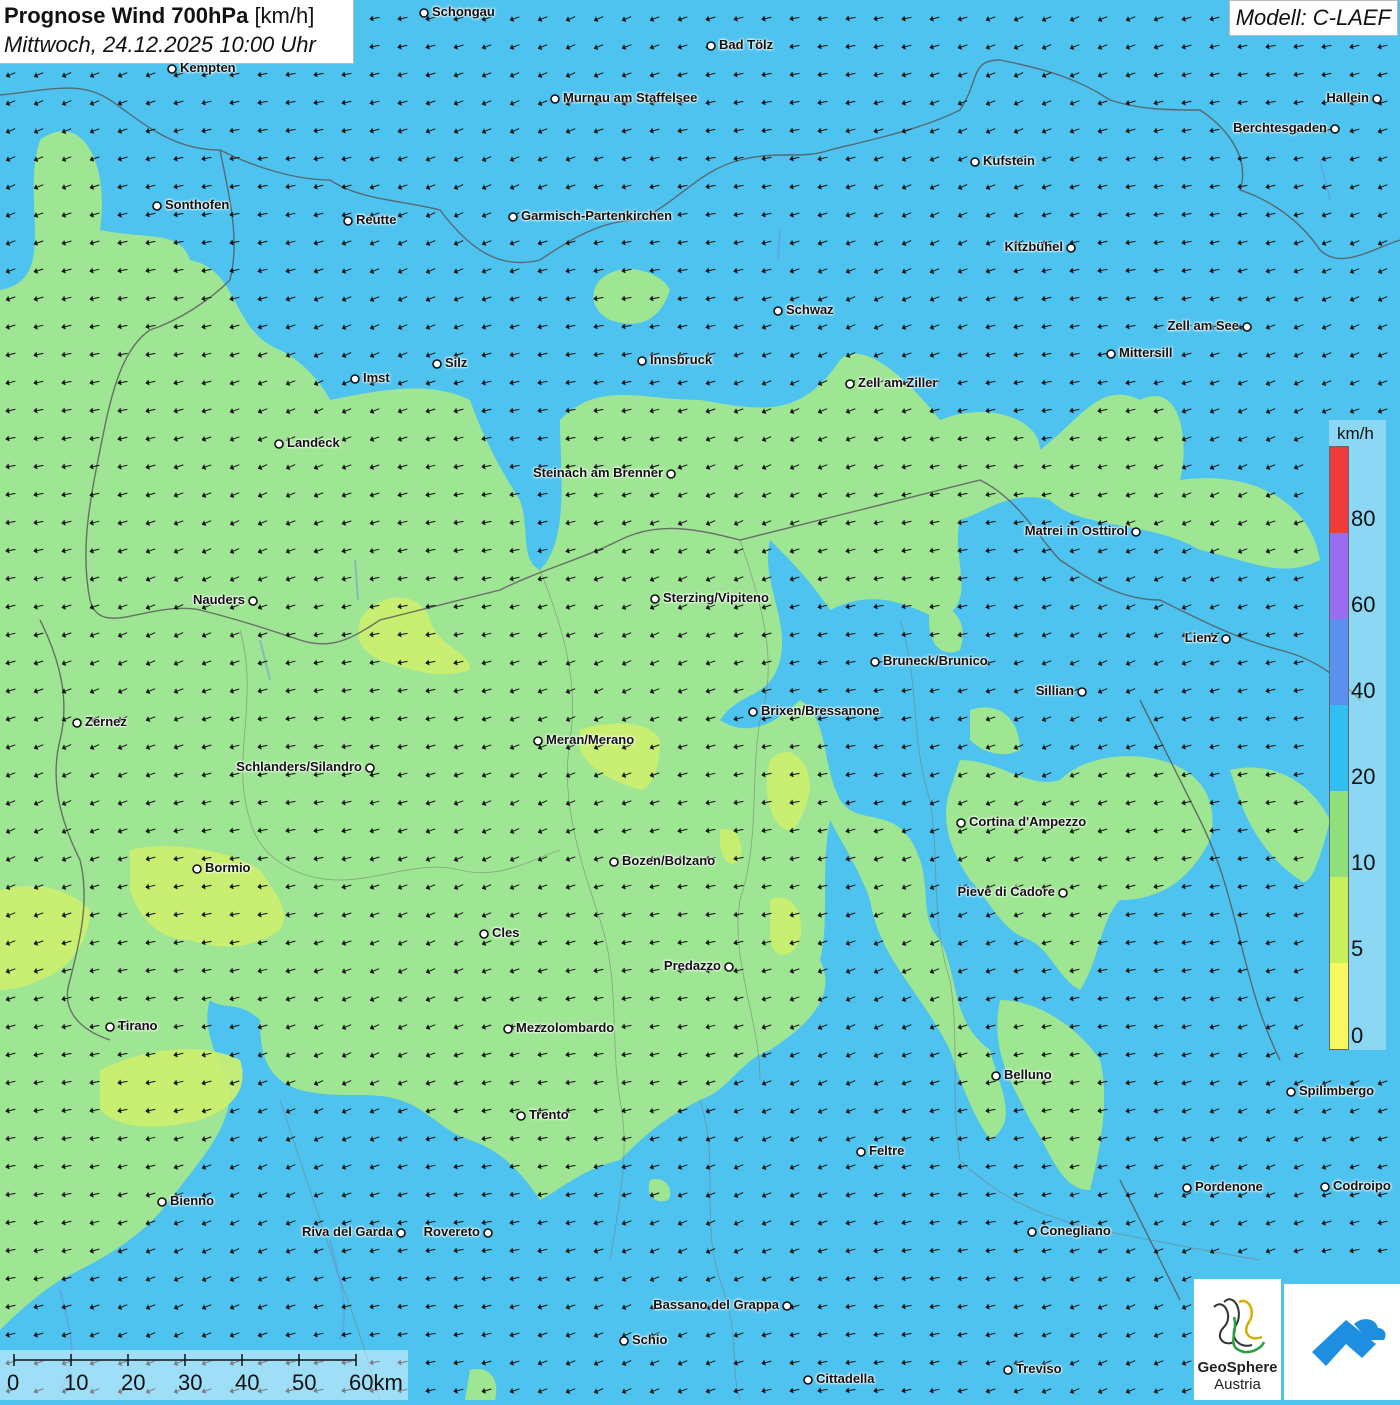  What do you see at coordinates (1006, 891) in the screenshot?
I see `city-label: Pieve di Cadore` at bounding box center [1006, 891].